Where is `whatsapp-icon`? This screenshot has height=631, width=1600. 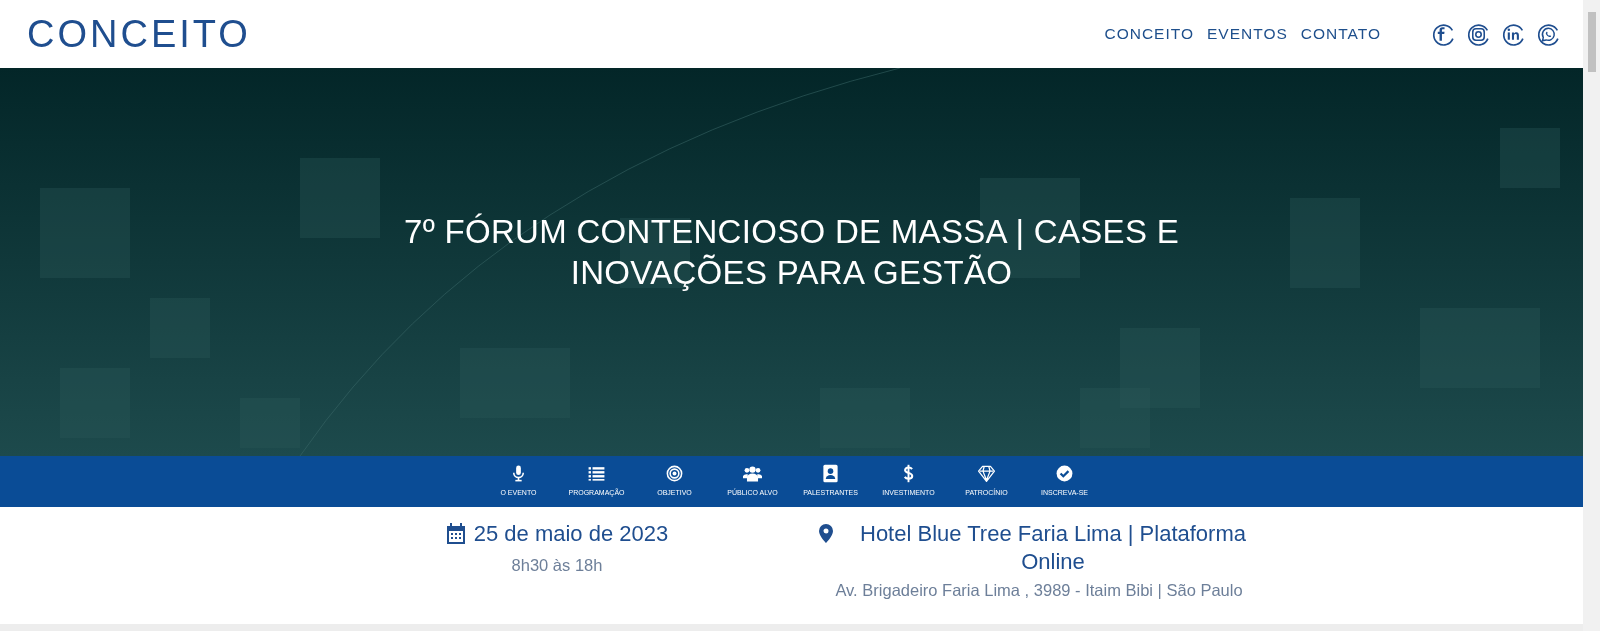
whatsapp-icon is located at coordinates (1548, 34).